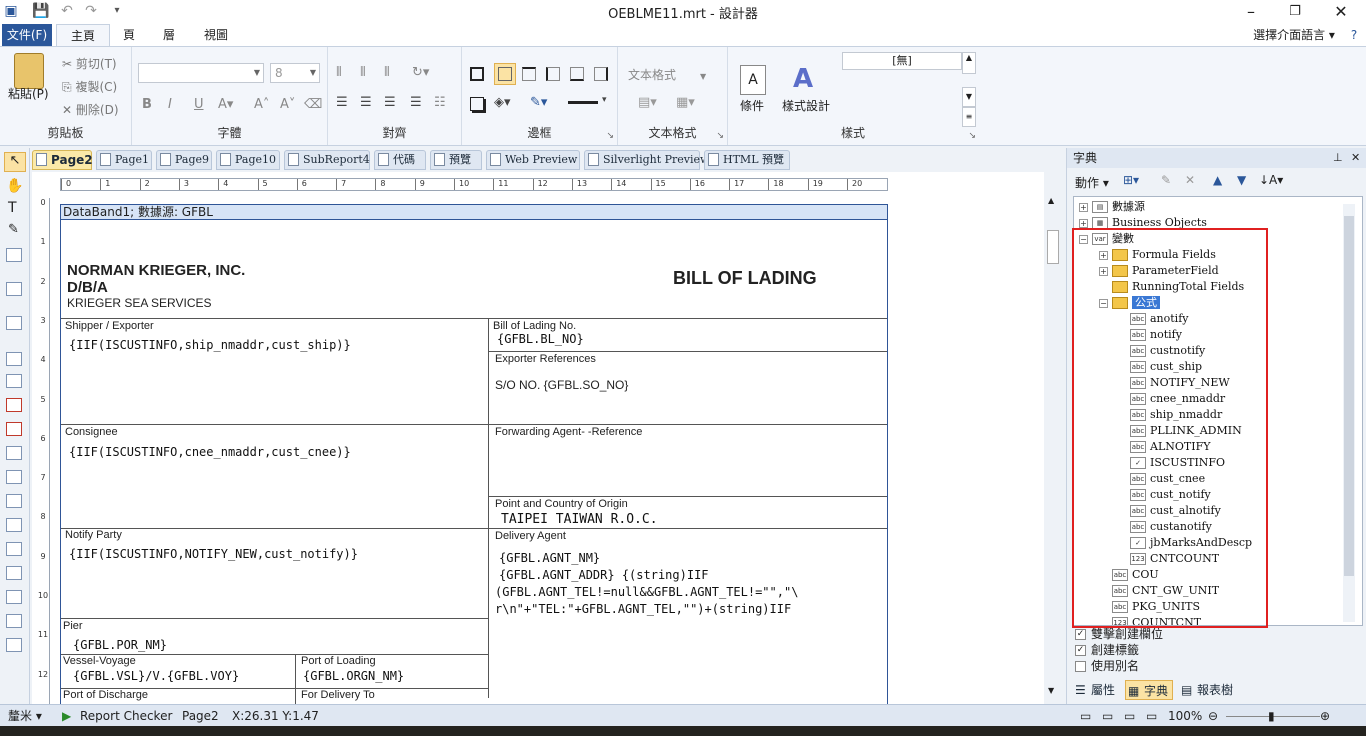  I want to click on underline-icon: U, so click(199, 104).